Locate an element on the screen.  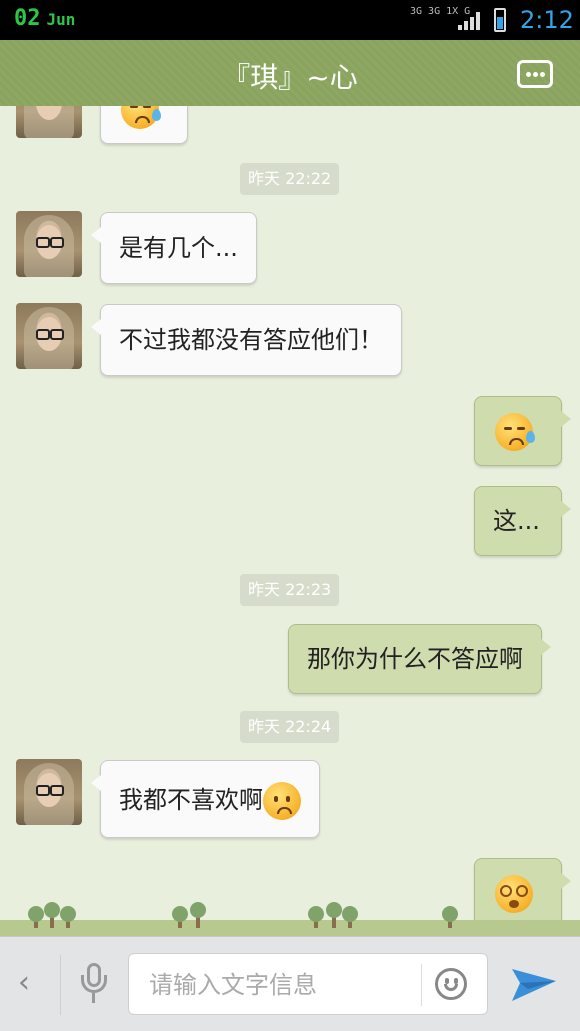
message-input-box is located at coordinates (308, 984).